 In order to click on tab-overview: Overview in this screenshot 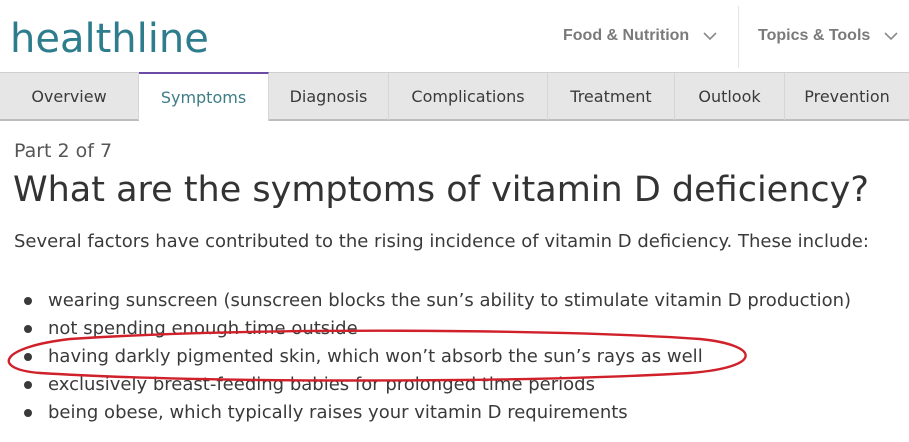, I will do `click(69, 96)`.